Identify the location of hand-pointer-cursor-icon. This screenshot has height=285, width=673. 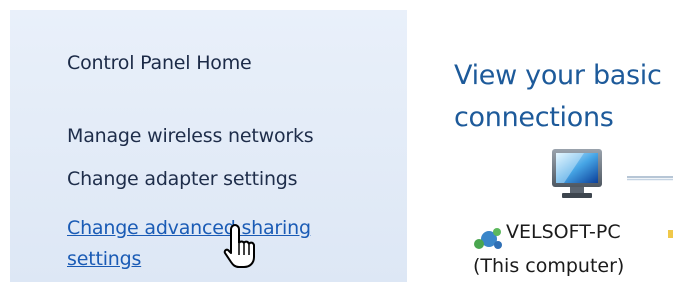
(239, 246).